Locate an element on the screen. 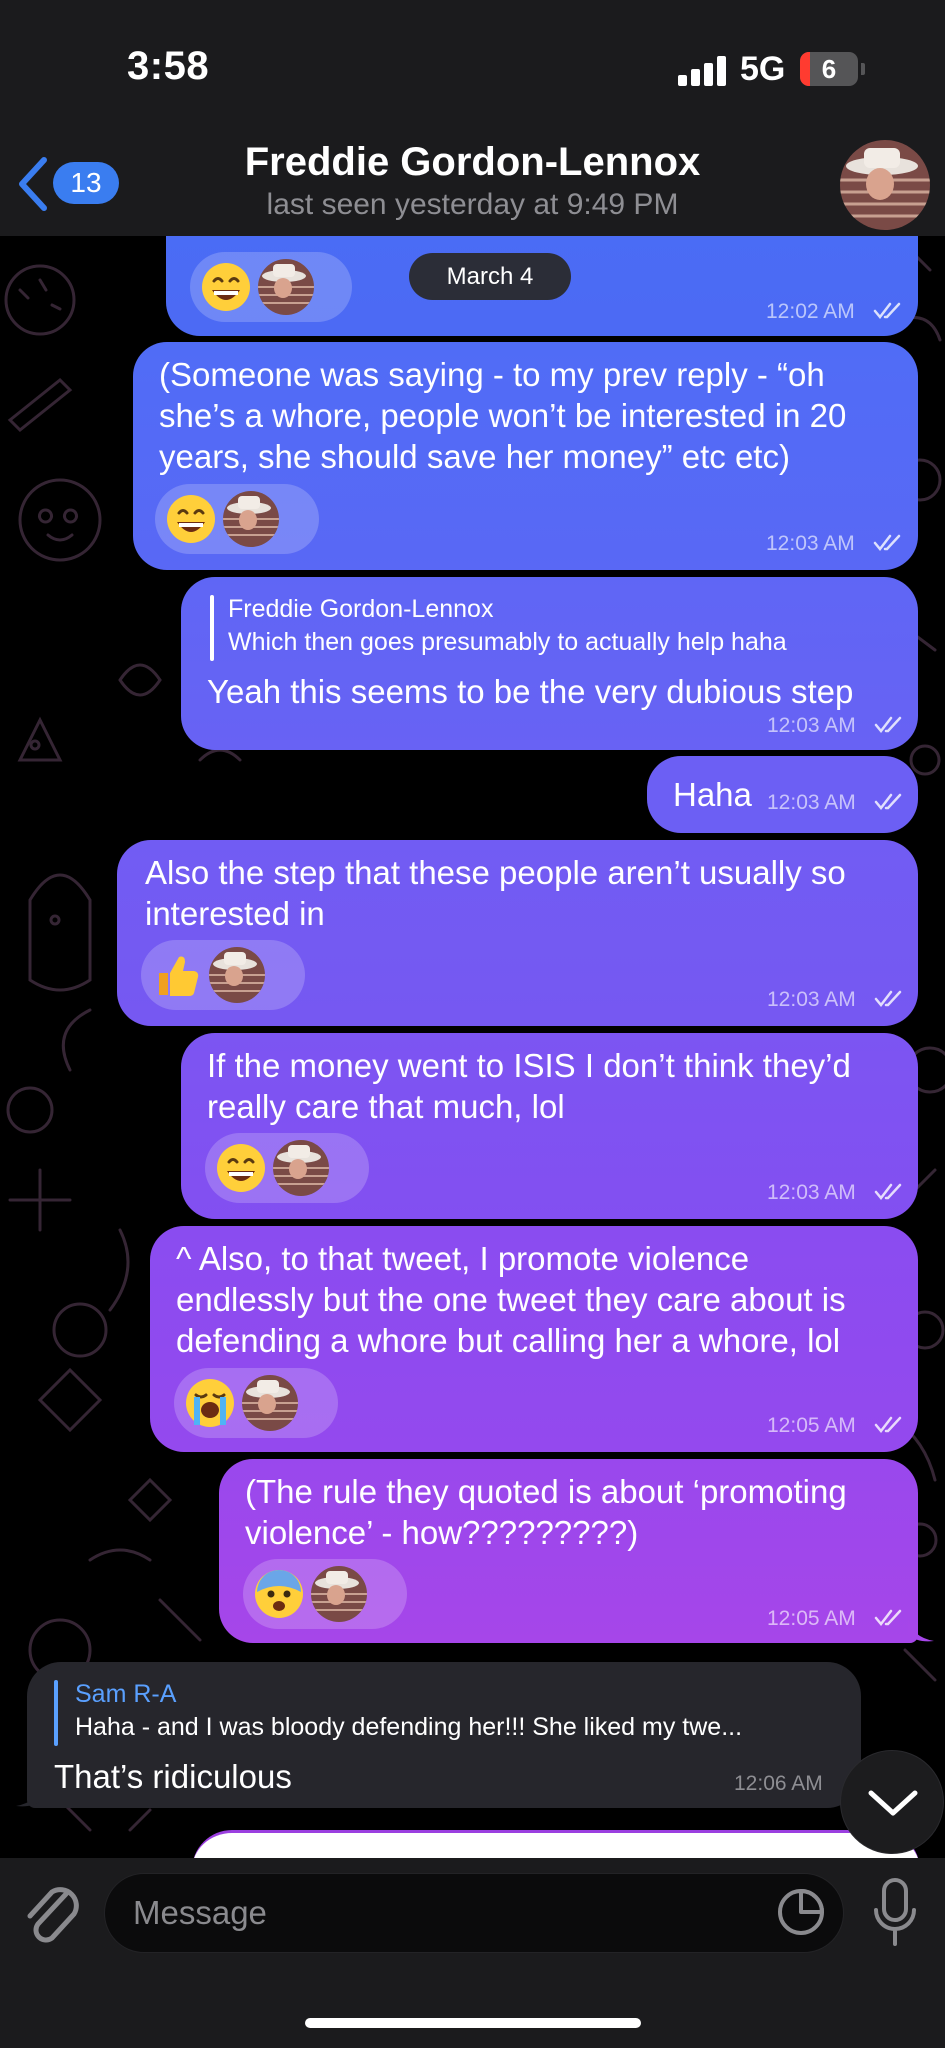 The height and width of the screenshot is (2048, 945). scroll-to-bottom-button is located at coordinates (892, 1802).